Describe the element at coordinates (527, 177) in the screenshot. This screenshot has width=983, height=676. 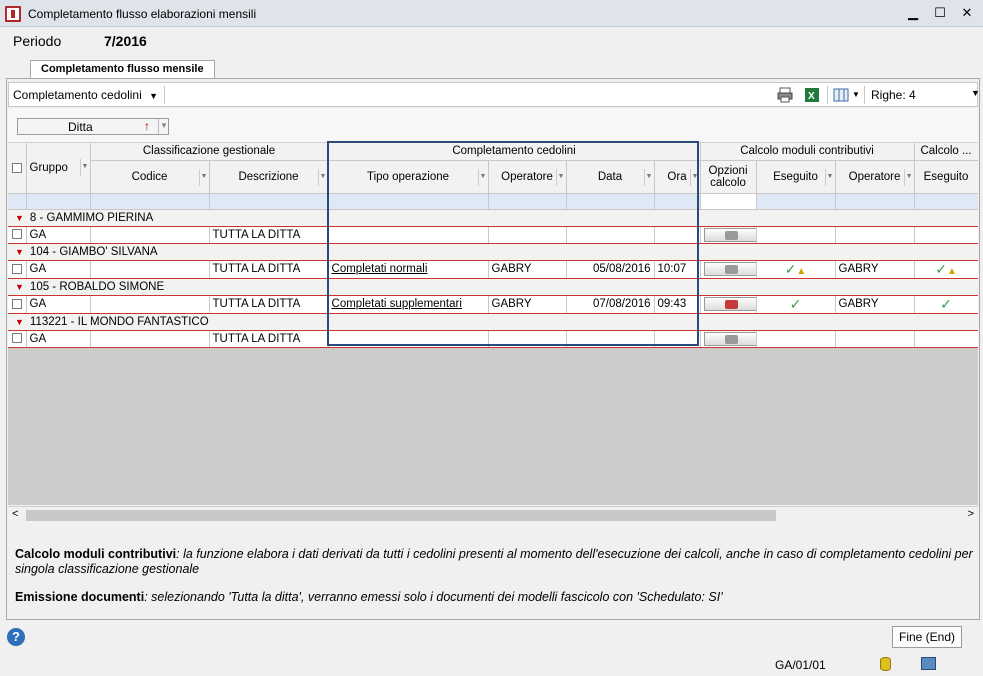
I see `col-header-operatore: Operatore ▼` at that location.